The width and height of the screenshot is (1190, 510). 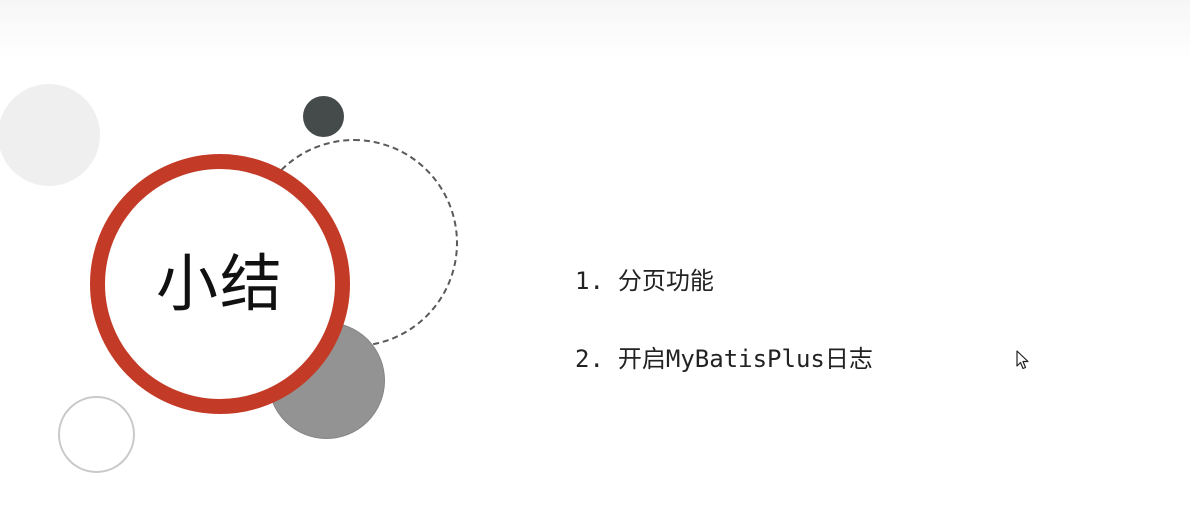 I want to click on list-item: 2. 开启MyBatisPlus日志, so click(x=724, y=359).